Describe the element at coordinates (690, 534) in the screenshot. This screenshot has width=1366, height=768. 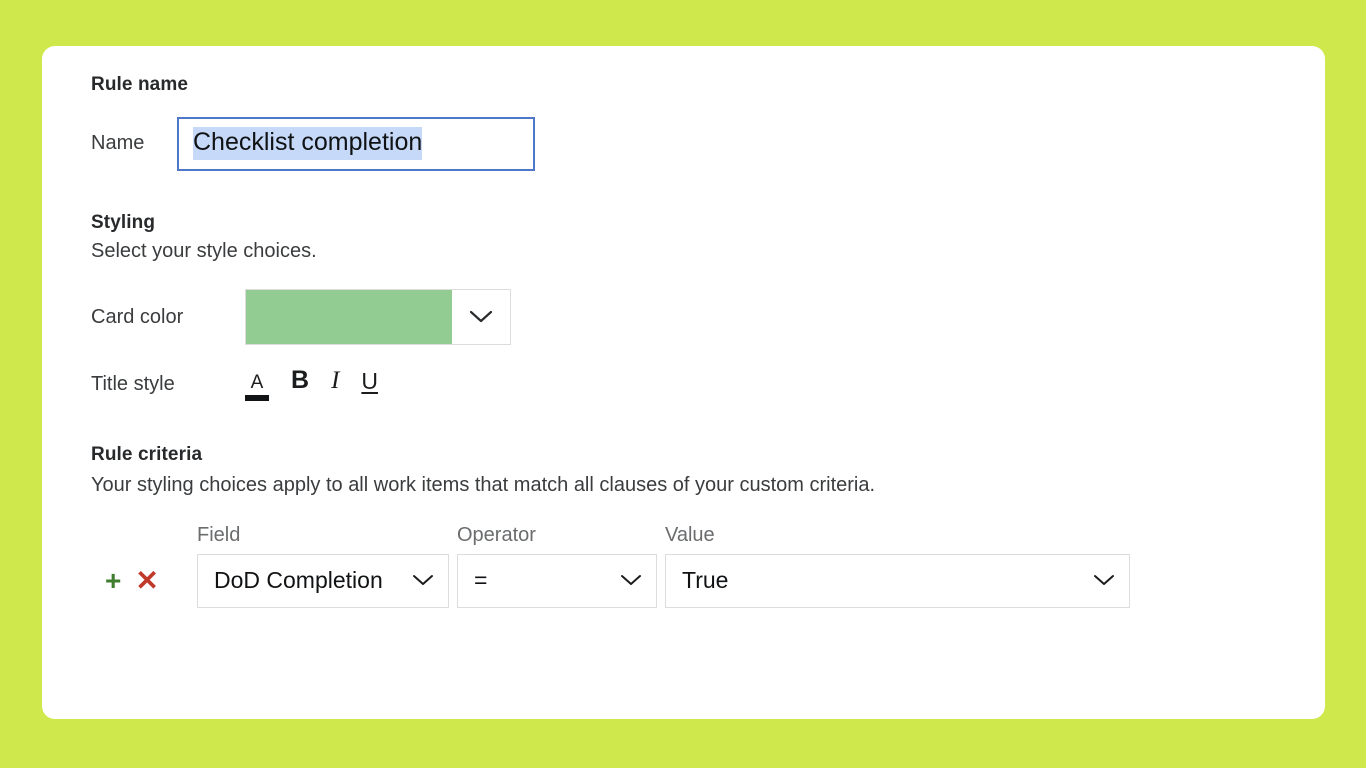
I see `column-header-value: Value` at that location.